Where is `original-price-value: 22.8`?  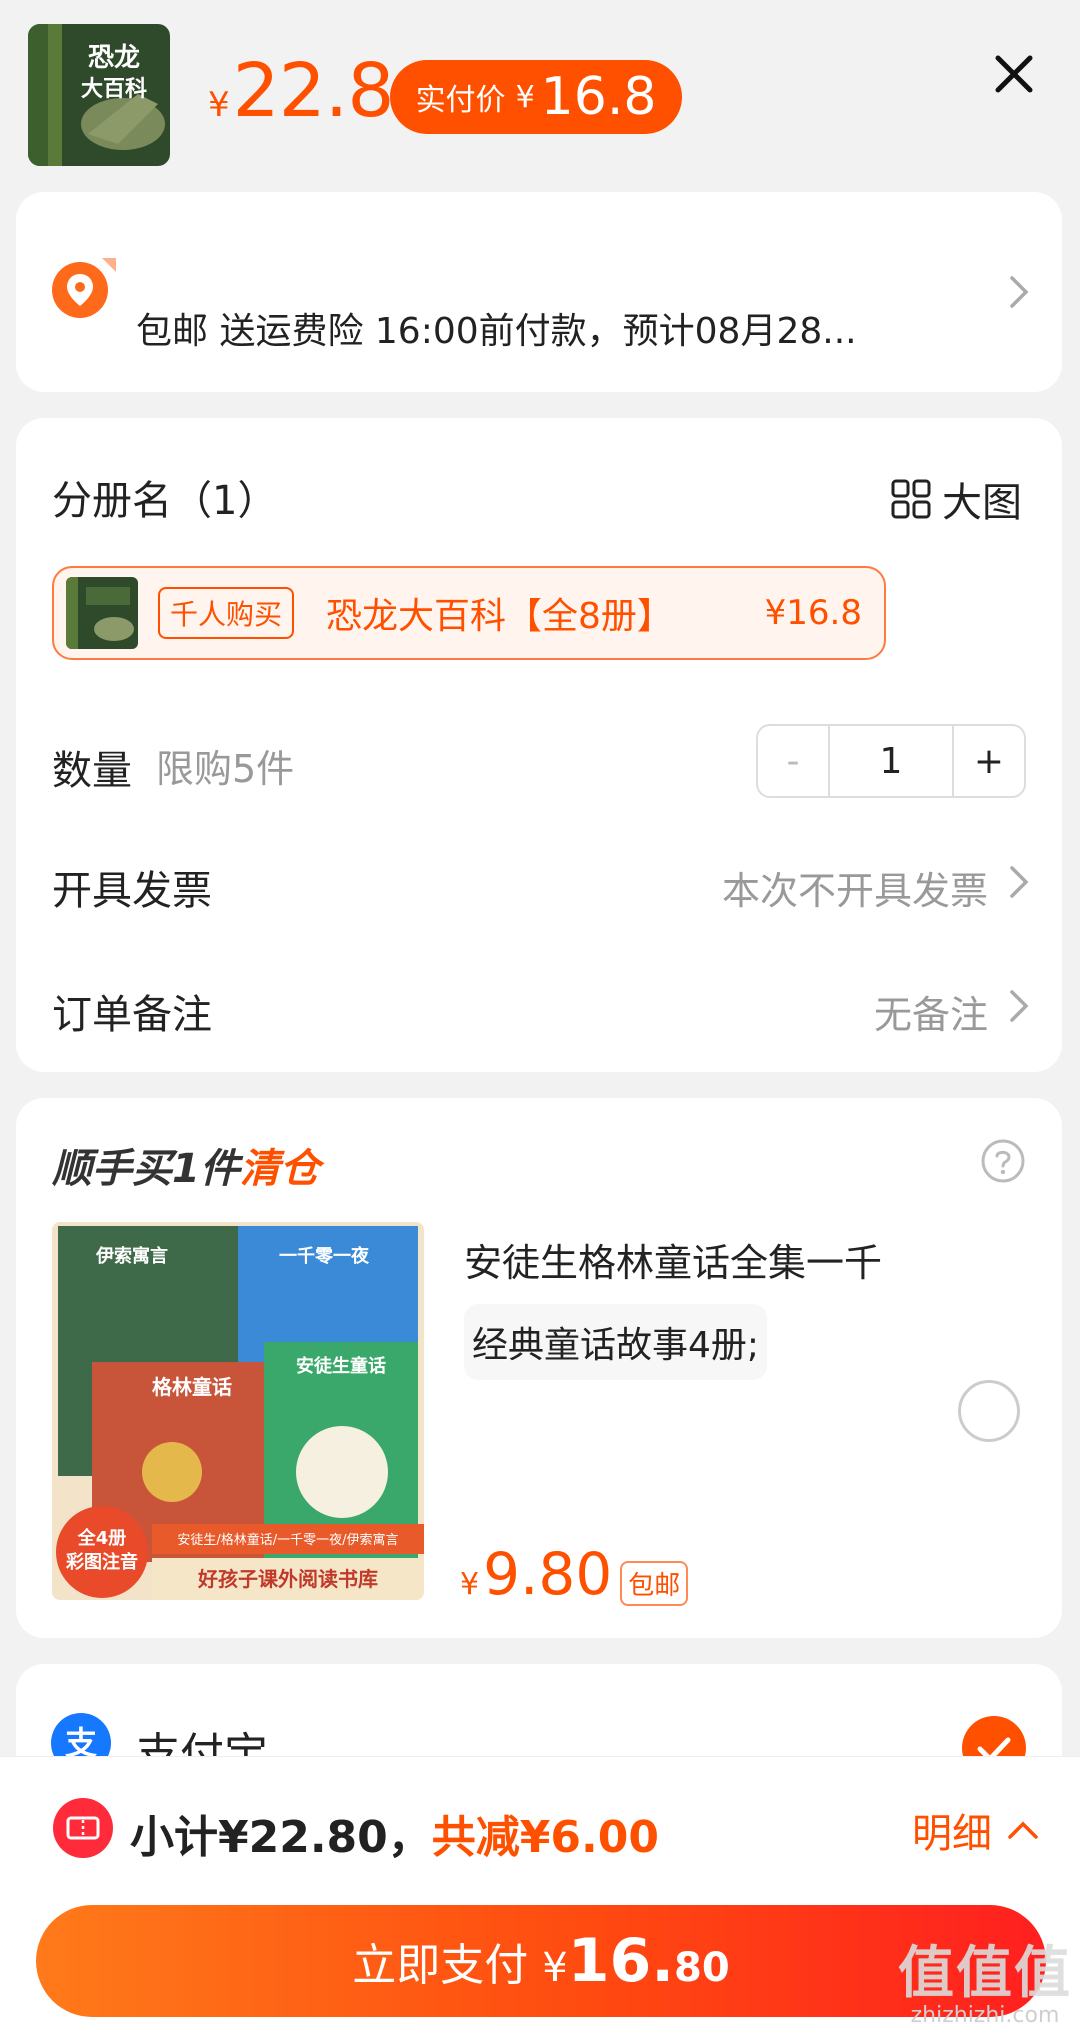
original-price-value: 22.8 is located at coordinates (313, 91).